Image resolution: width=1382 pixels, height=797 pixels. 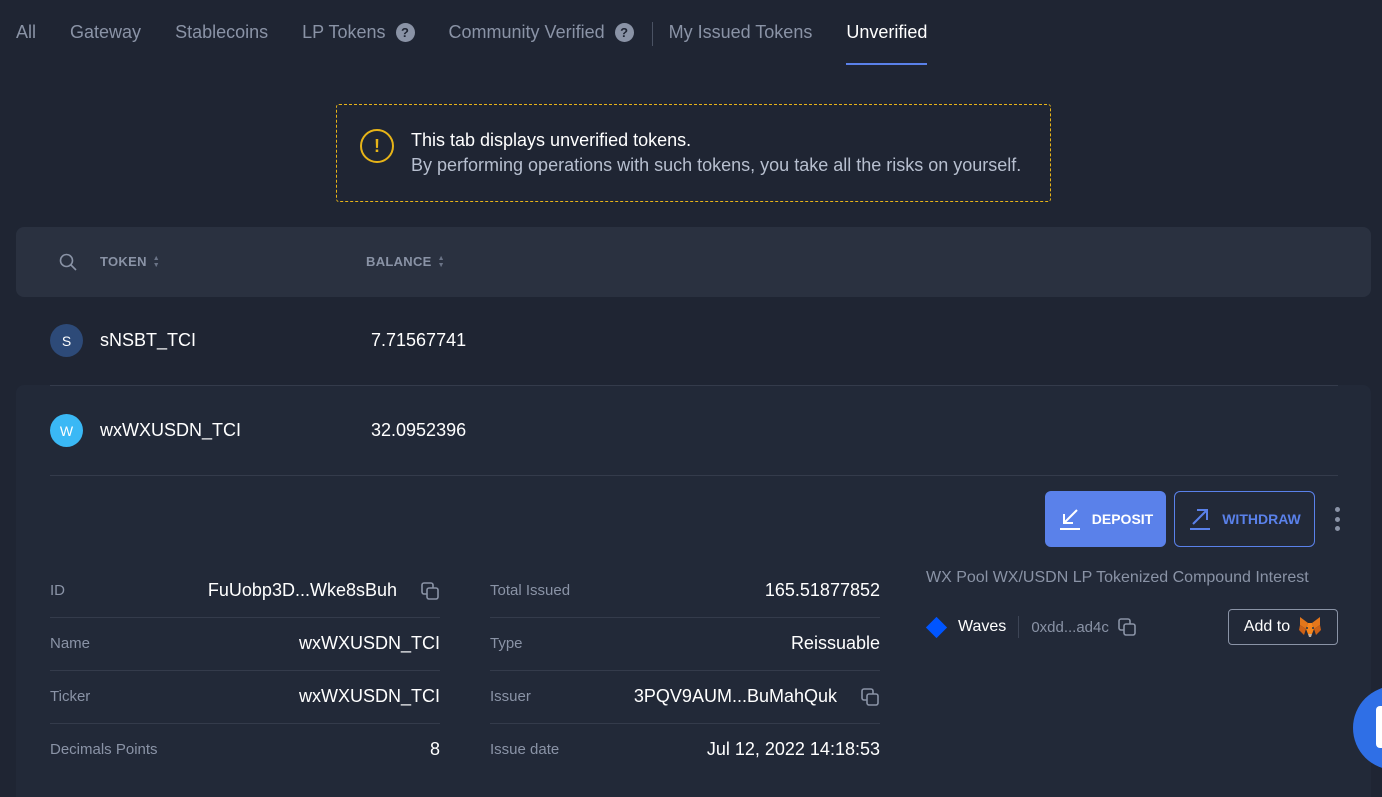 What do you see at coordinates (419, 430) in the screenshot?
I see `token-balance: 32.0952396` at bounding box center [419, 430].